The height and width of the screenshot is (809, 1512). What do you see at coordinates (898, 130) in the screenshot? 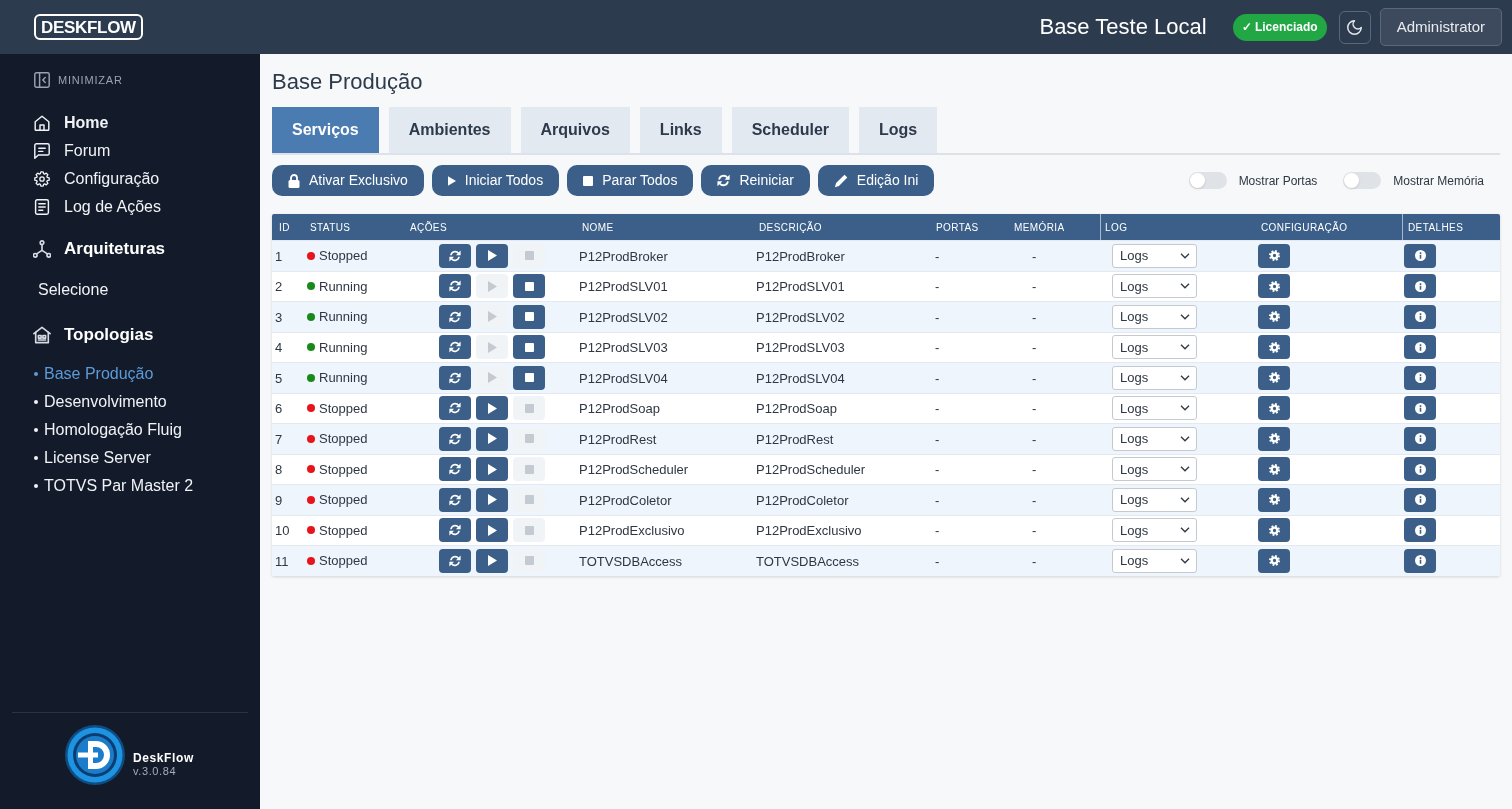
I see `tab: Logs` at bounding box center [898, 130].